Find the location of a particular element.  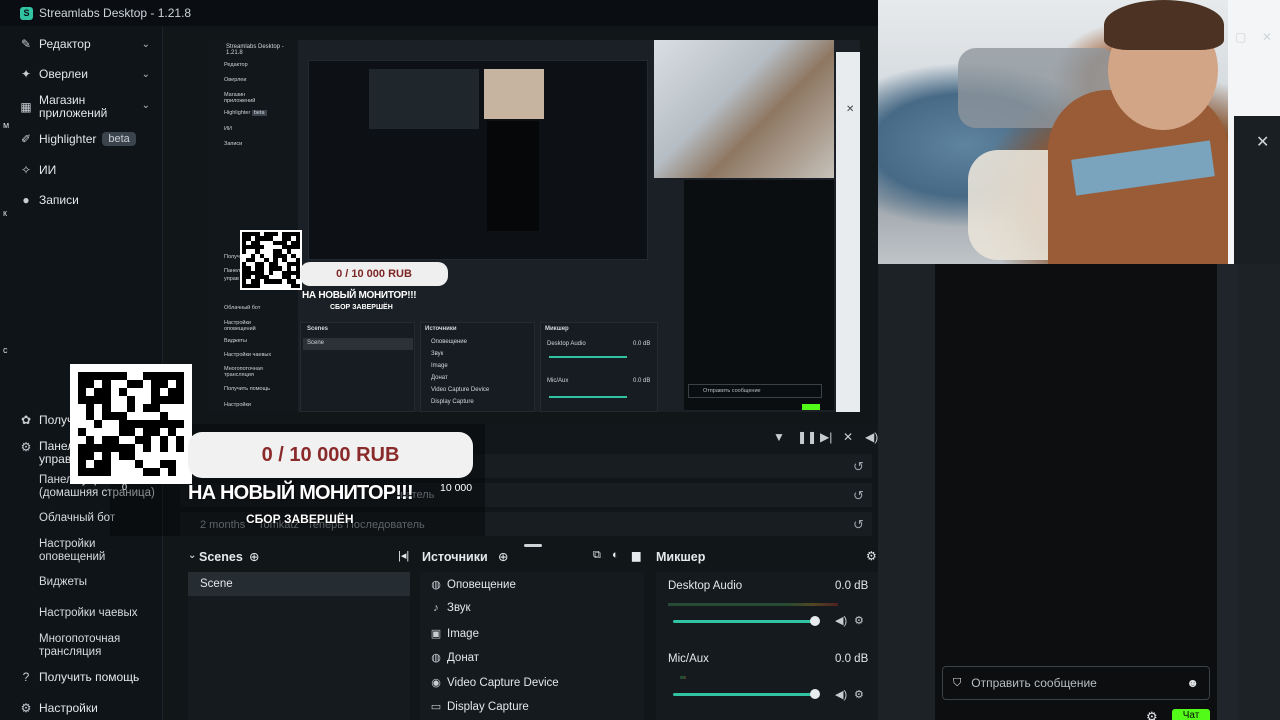

mute-alerts-icon: ✕ is located at coordinates (848, 437).